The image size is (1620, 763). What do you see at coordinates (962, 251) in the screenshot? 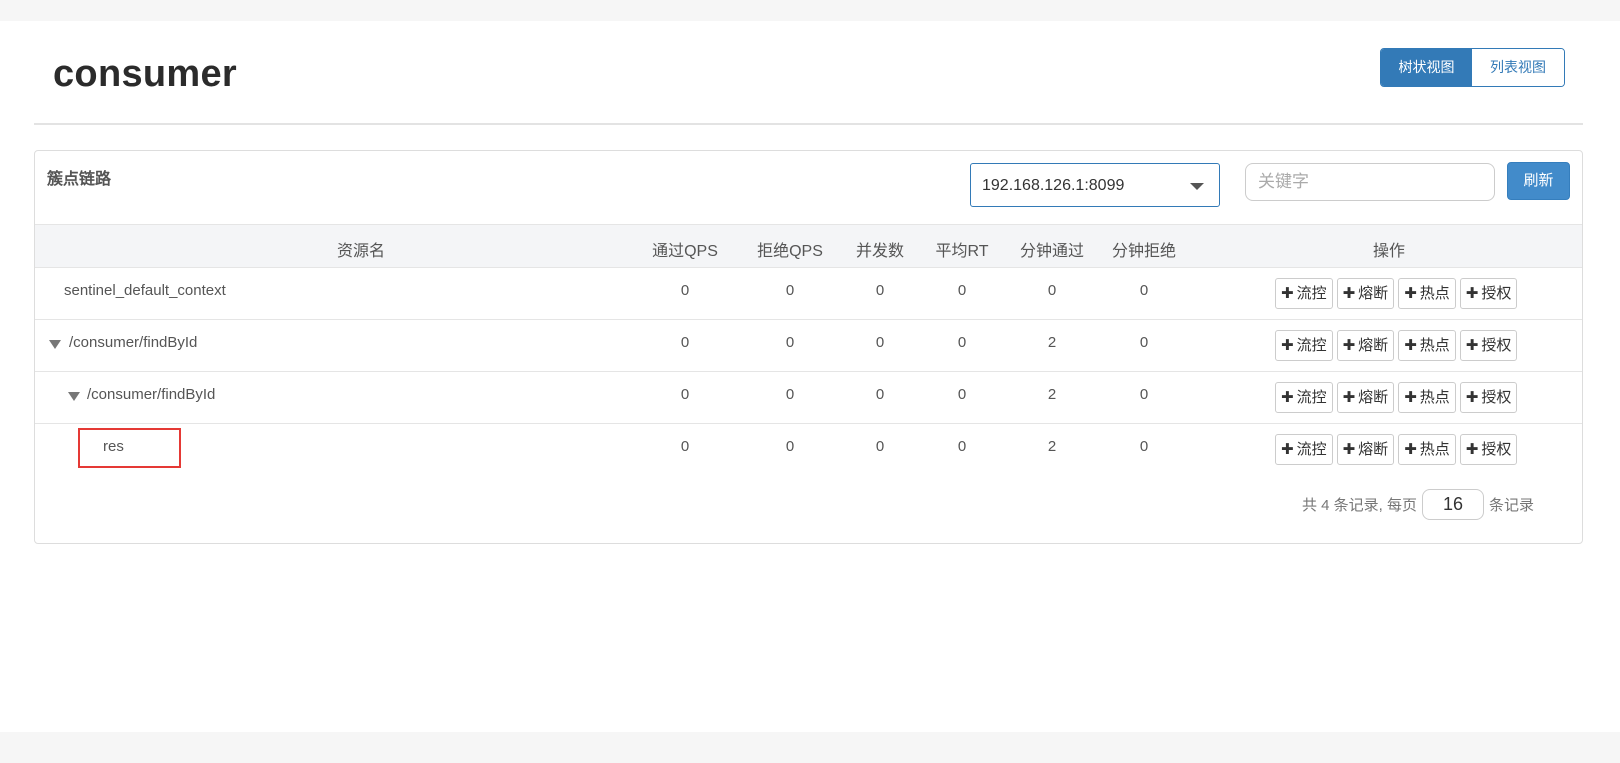
I see `header-avg-rt: 平均RT` at bounding box center [962, 251].